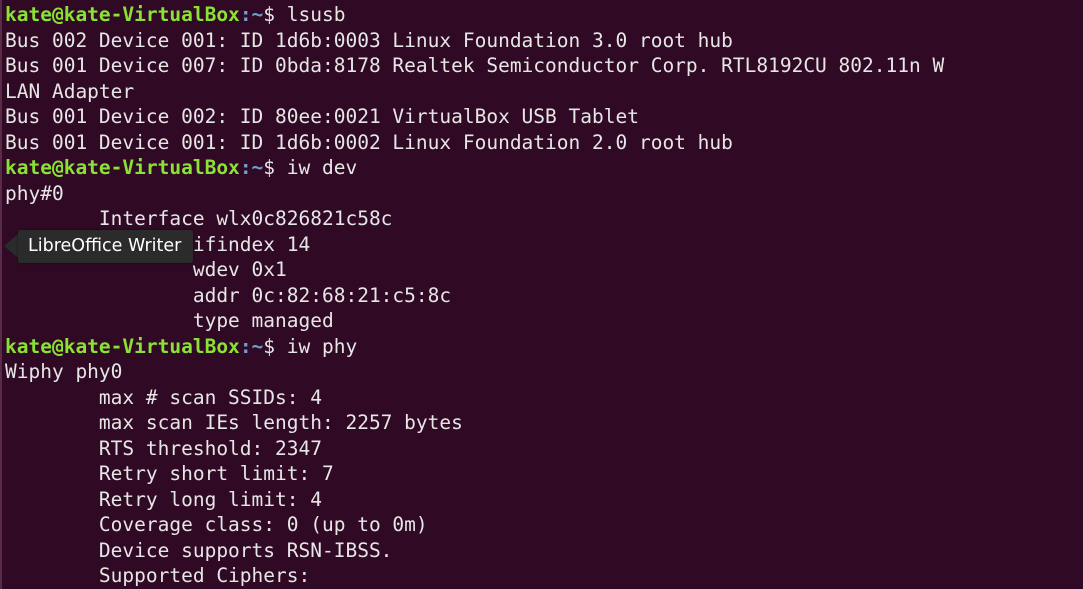  What do you see at coordinates (169, 320) in the screenshot?
I see `output-line: type managed` at bounding box center [169, 320].